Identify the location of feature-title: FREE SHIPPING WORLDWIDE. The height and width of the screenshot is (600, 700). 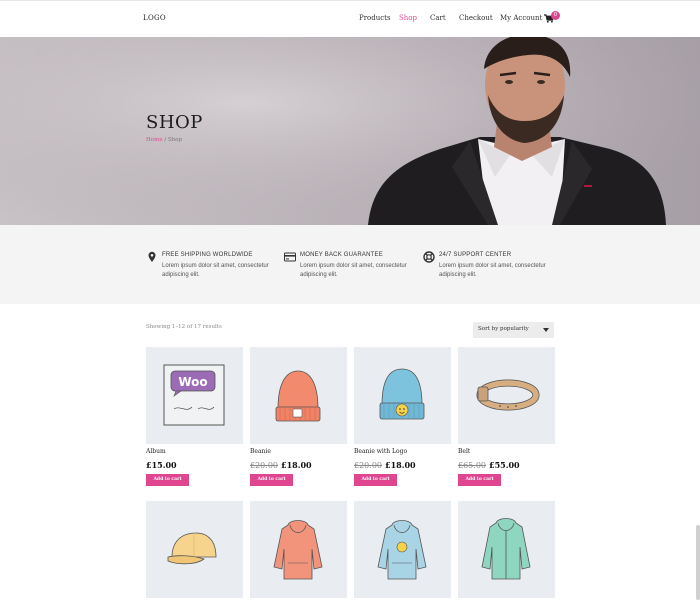
(207, 255).